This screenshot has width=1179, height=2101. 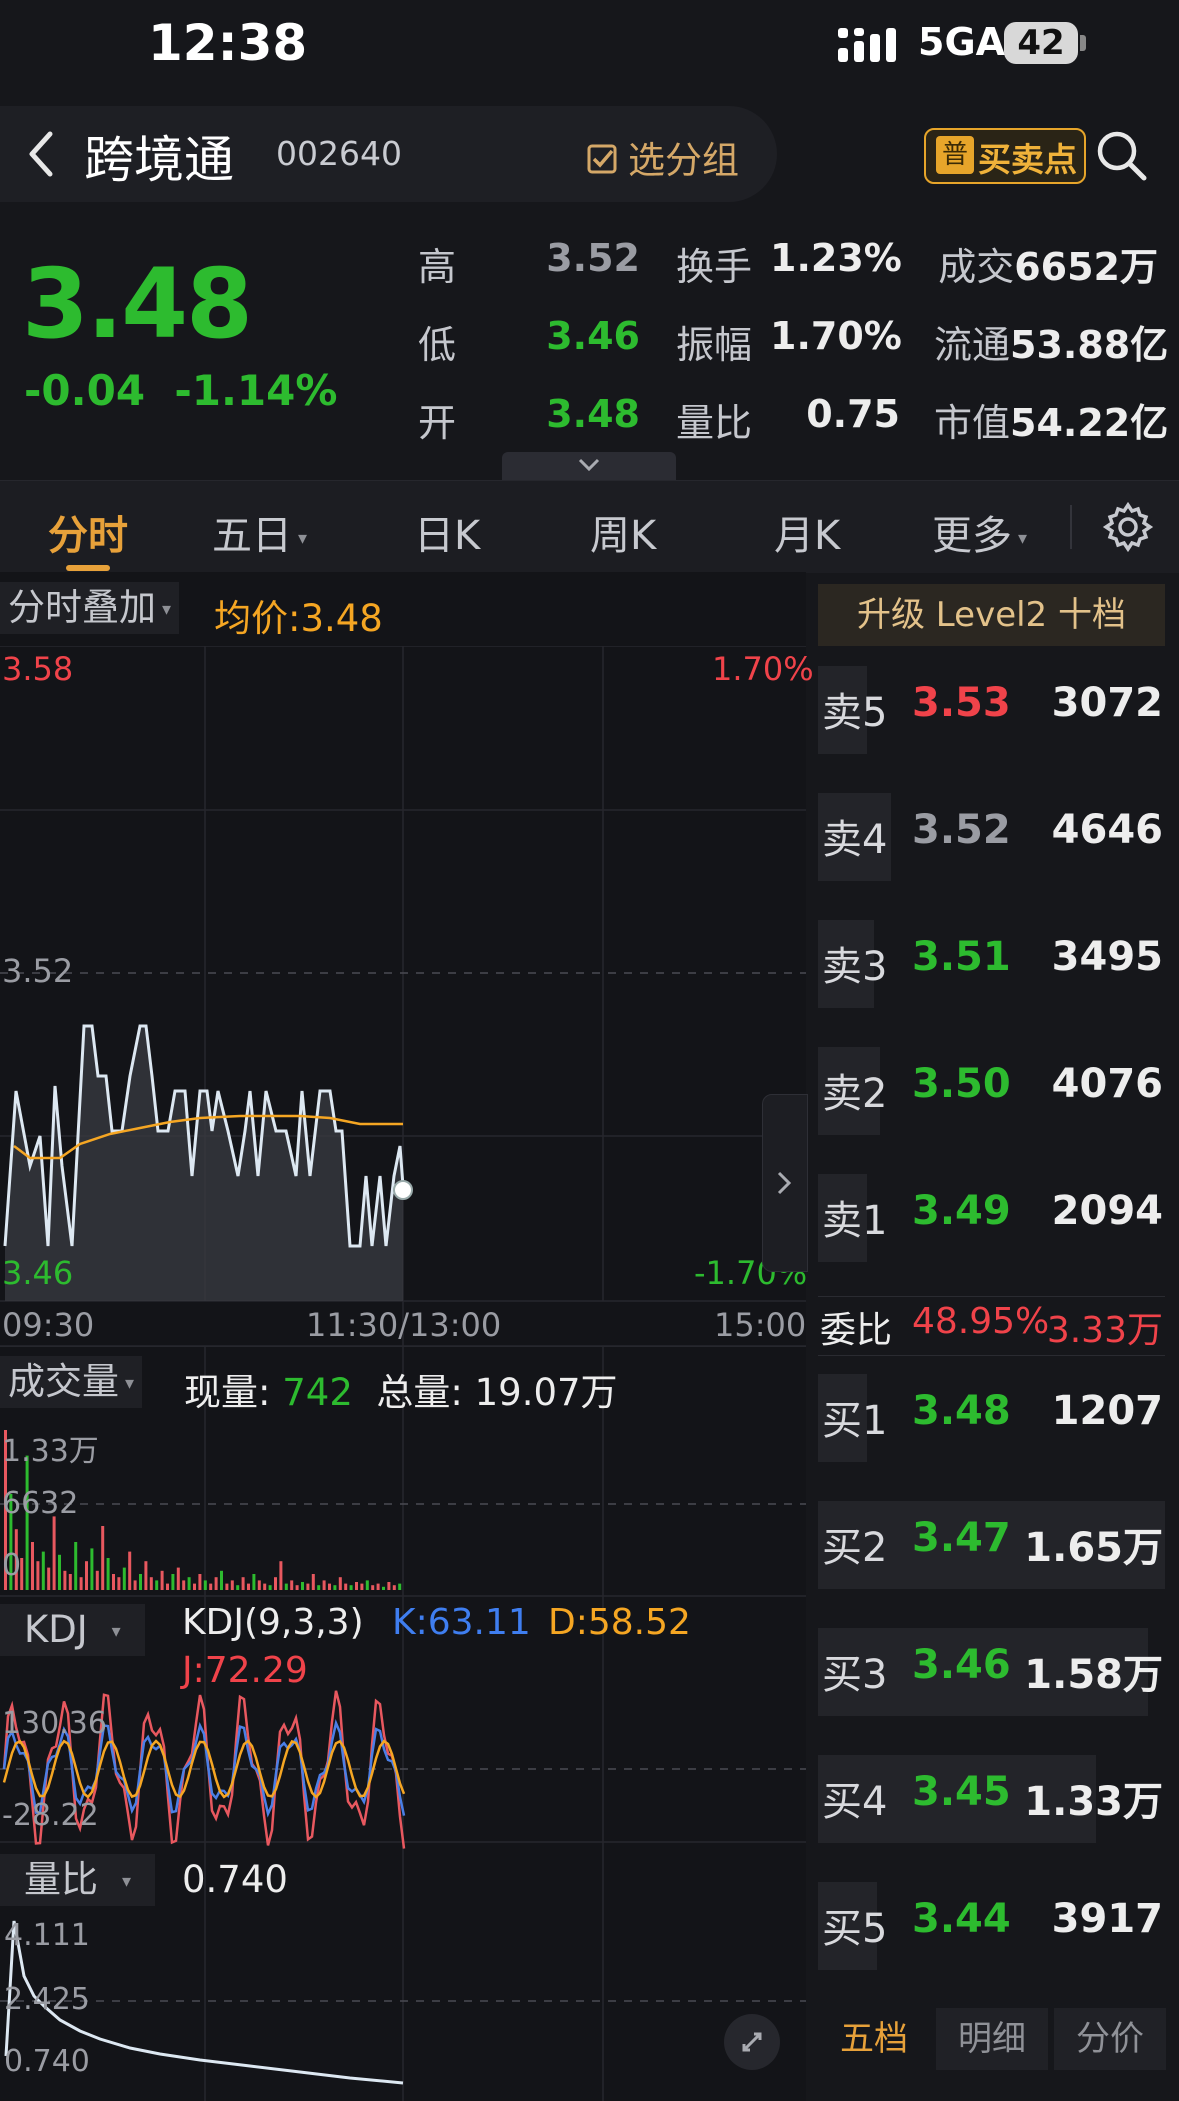 What do you see at coordinates (419, 1392) in the screenshot?
I see `total-volume-label: 总量:` at bounding box center [419, 1392].